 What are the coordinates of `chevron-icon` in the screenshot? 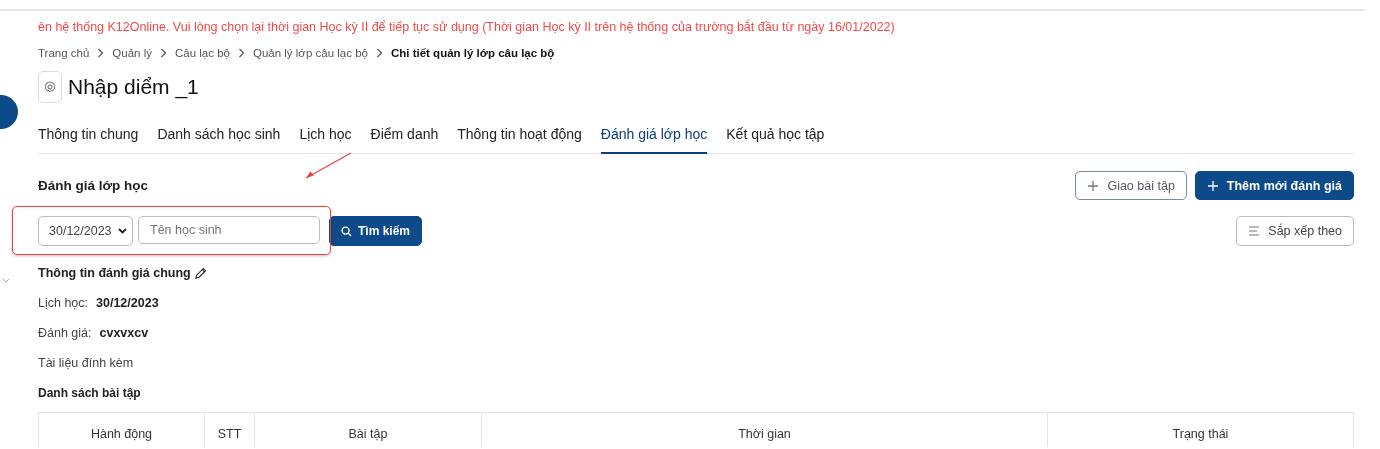 It's located at (6, 281).